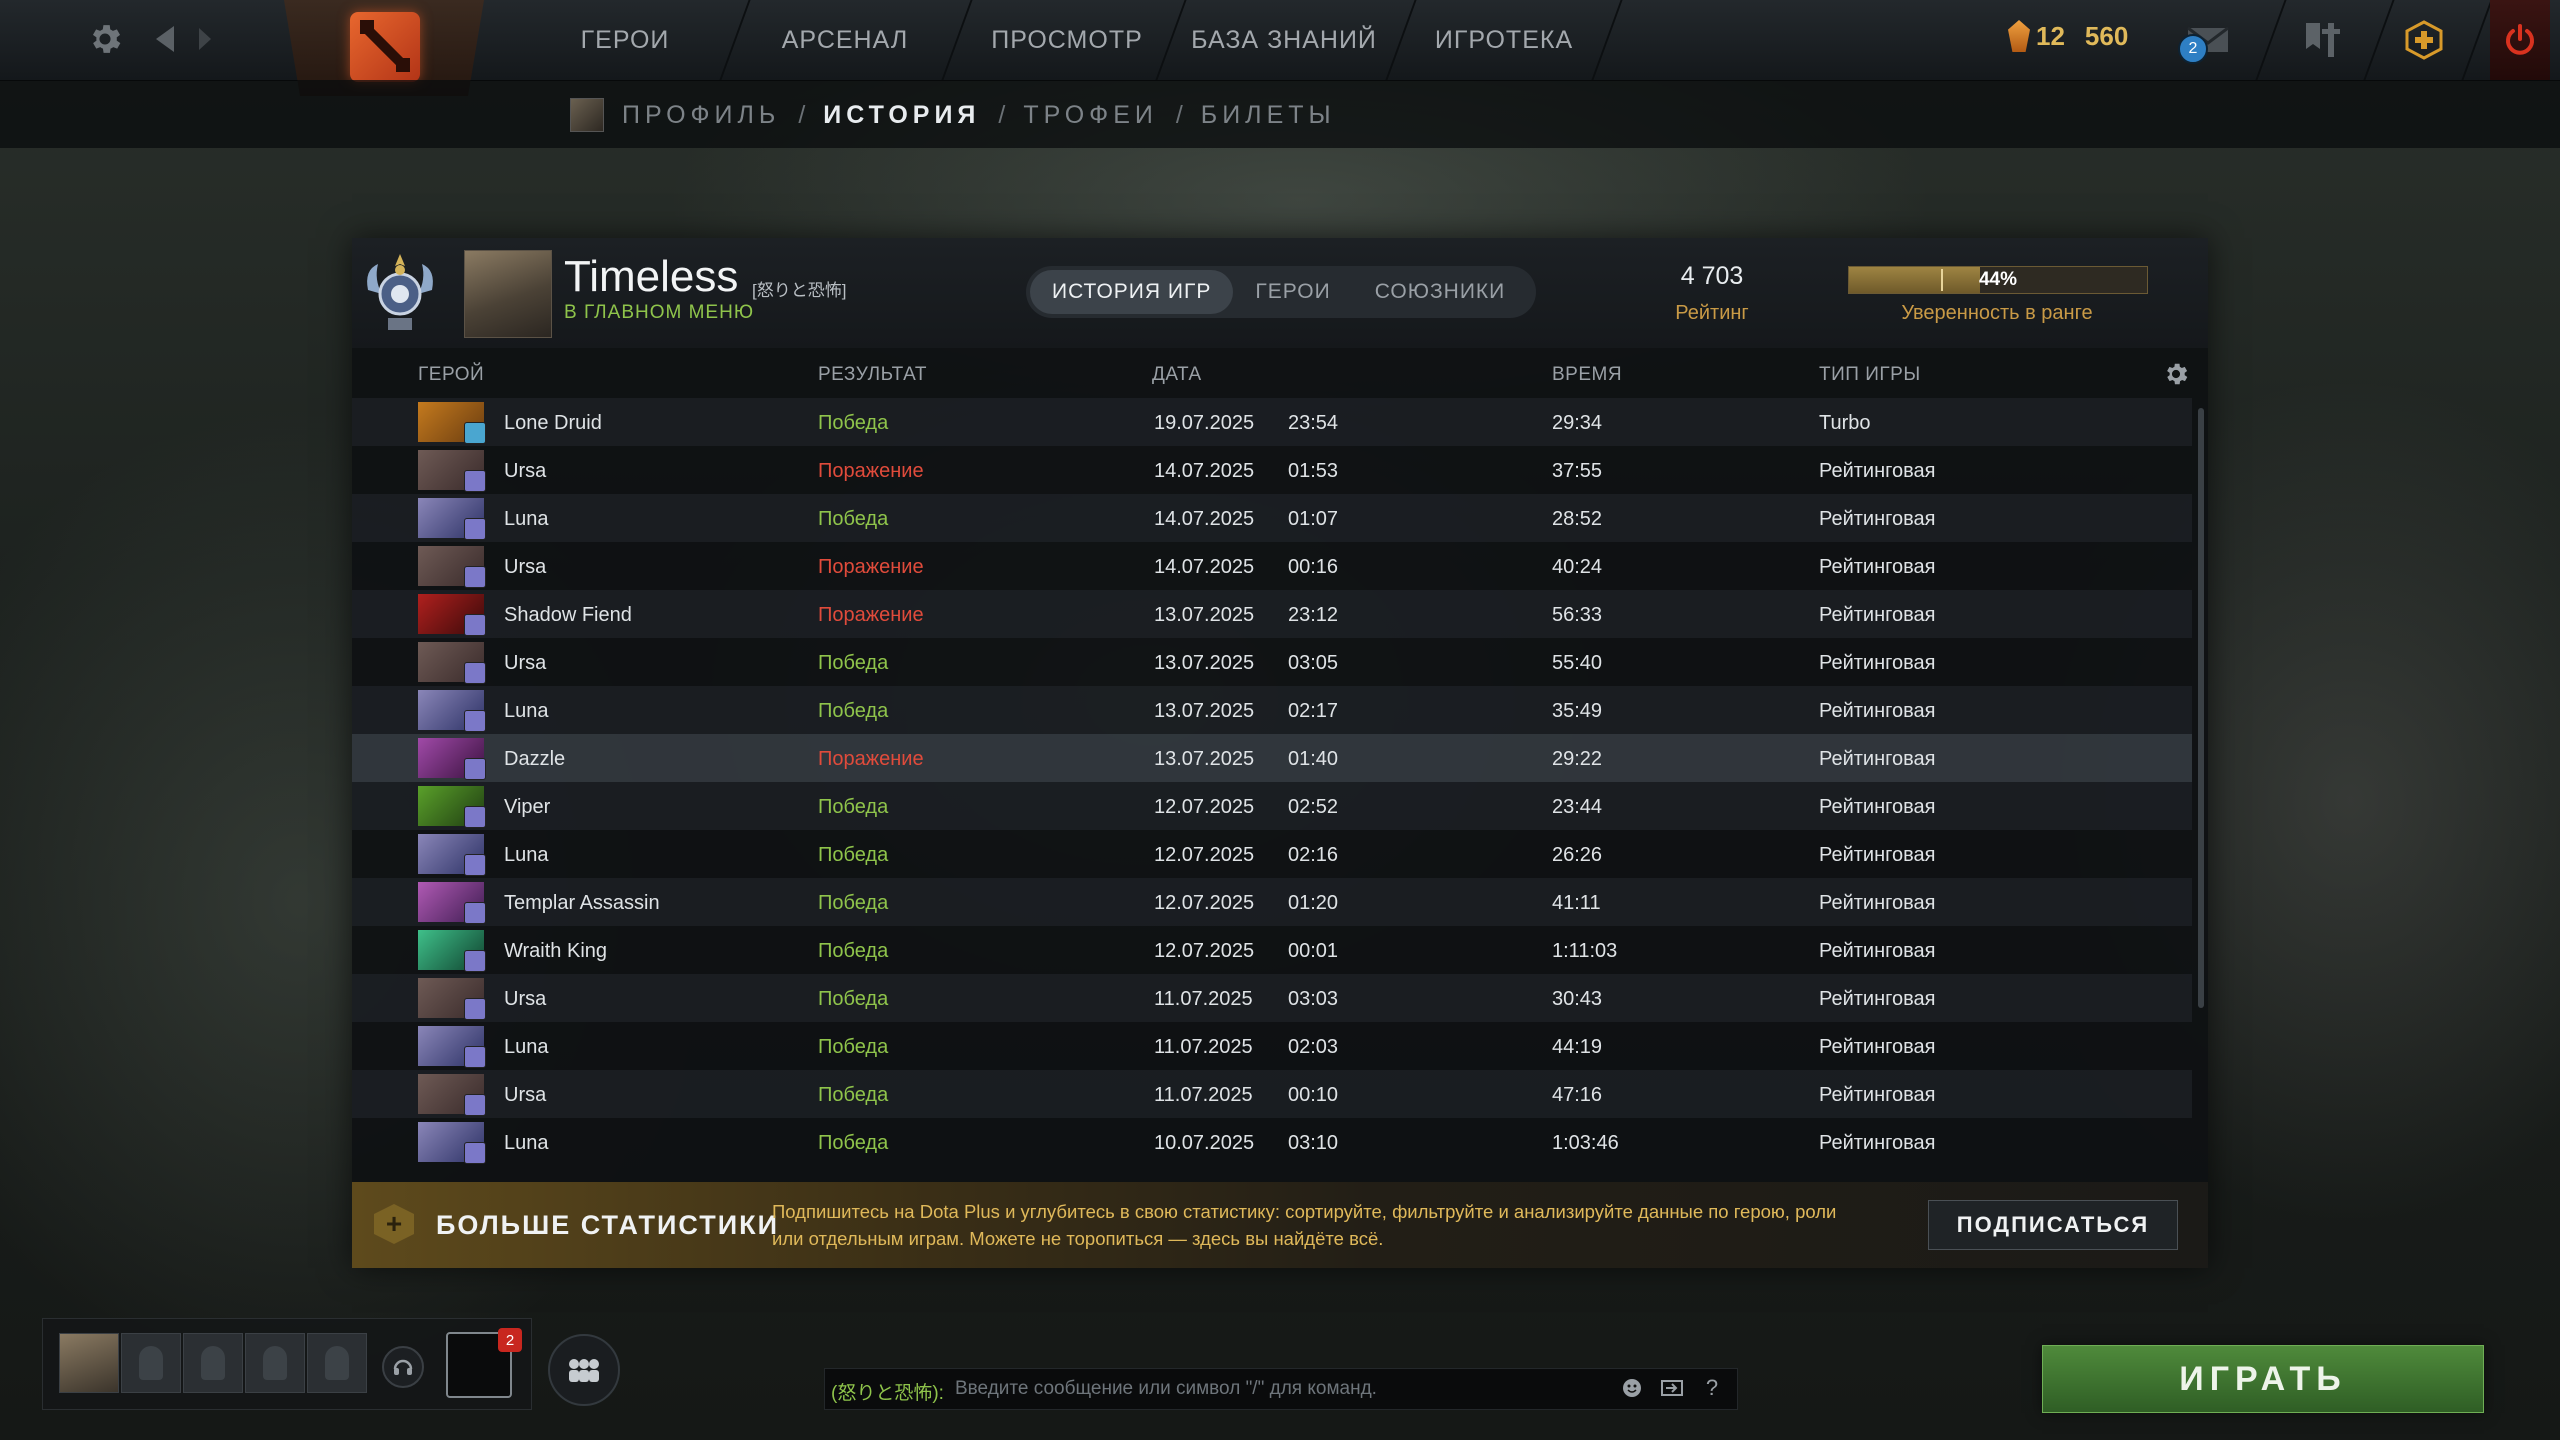 The image size is (2560, 1440). Describe the element at coordinates (452, 1047) in the screenshot. I see `hero-portrait` at that location.